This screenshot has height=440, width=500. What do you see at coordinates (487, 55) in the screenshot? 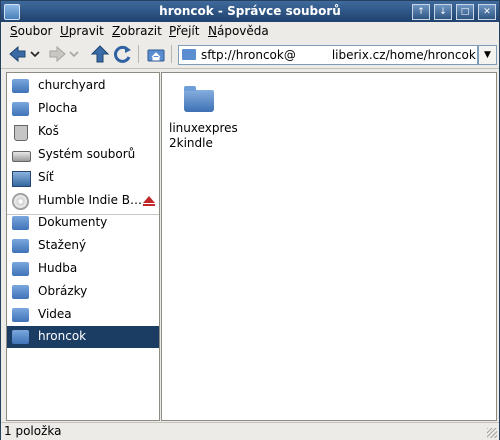
I see `address-dropdown-chevron-down-icon: ▼` at bounding box center [487, 55].